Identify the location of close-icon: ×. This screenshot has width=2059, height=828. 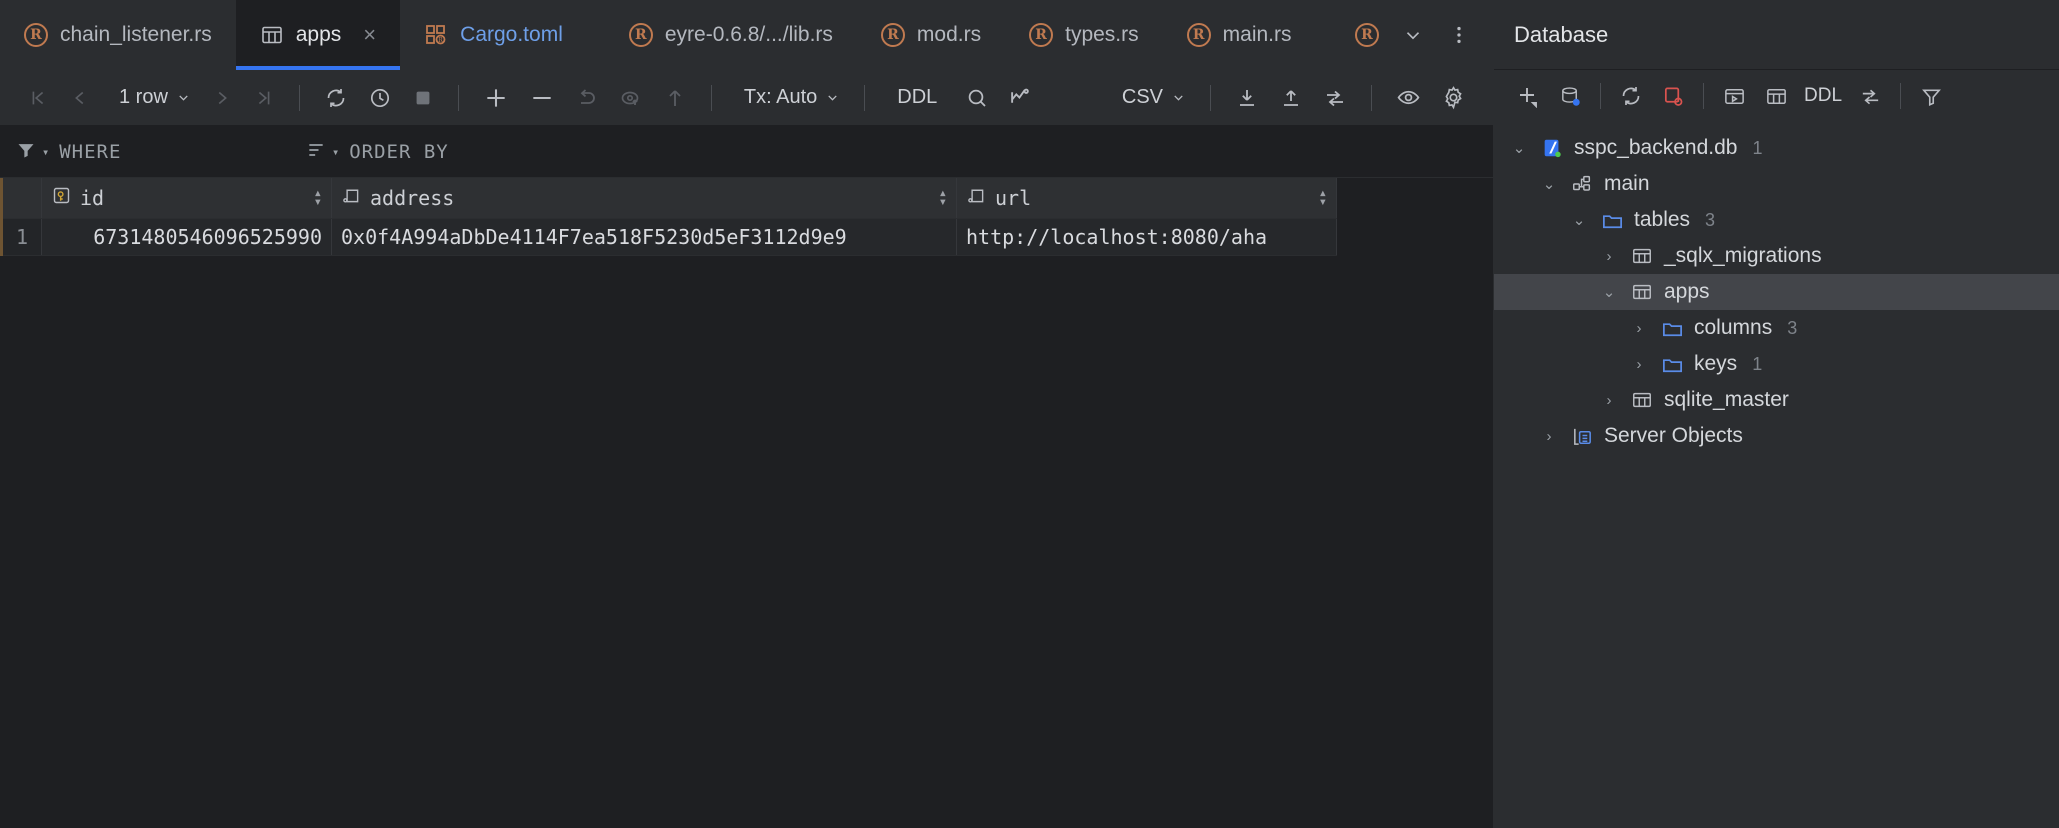
(369, 35).